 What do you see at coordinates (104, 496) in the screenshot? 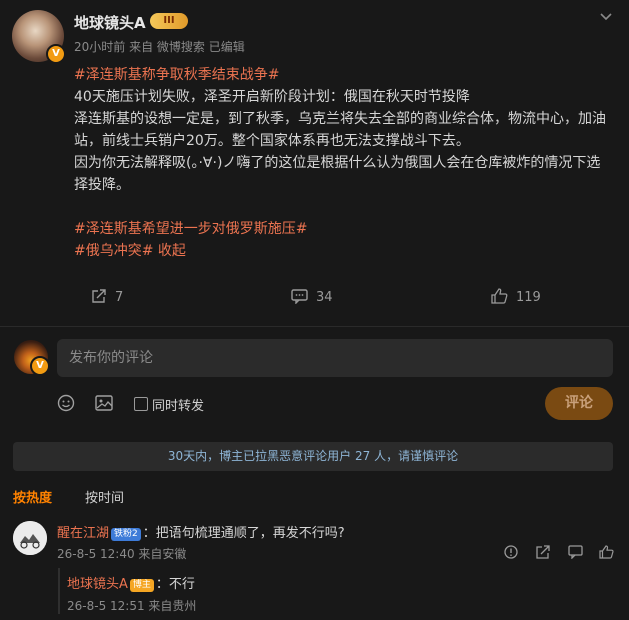
I see `tab-sort-time: 按时间` at bounding box center [104, 496].